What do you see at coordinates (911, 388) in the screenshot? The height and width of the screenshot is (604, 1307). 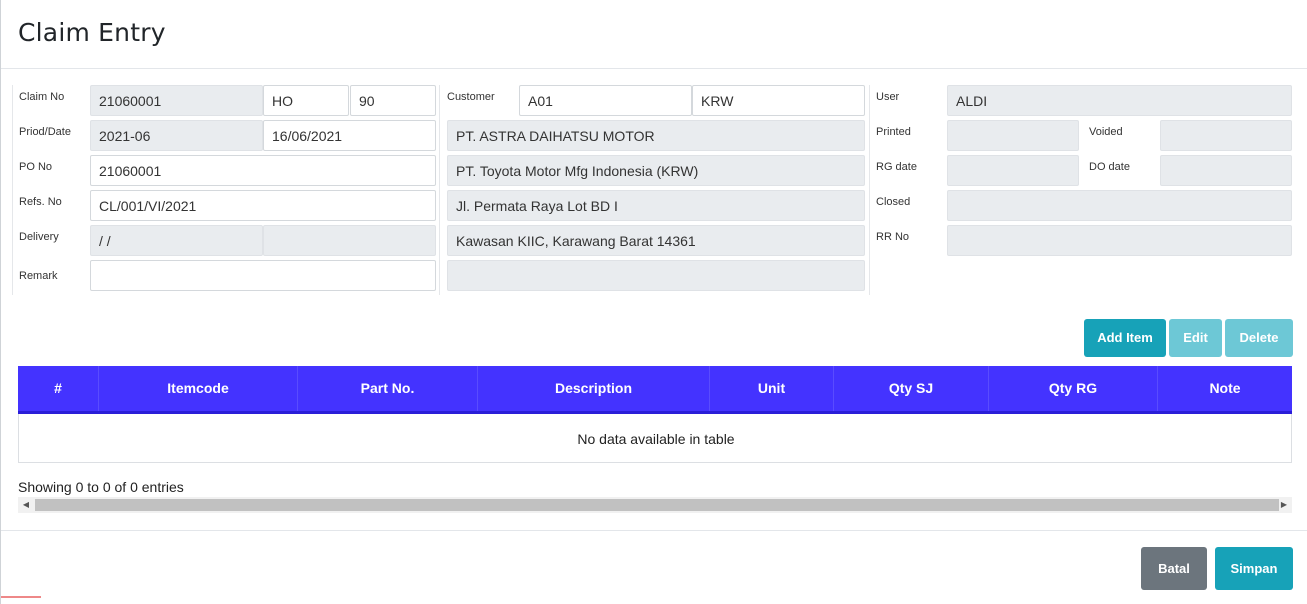 I see `column-header: Qty SJ` at bounding box center [911, 388].